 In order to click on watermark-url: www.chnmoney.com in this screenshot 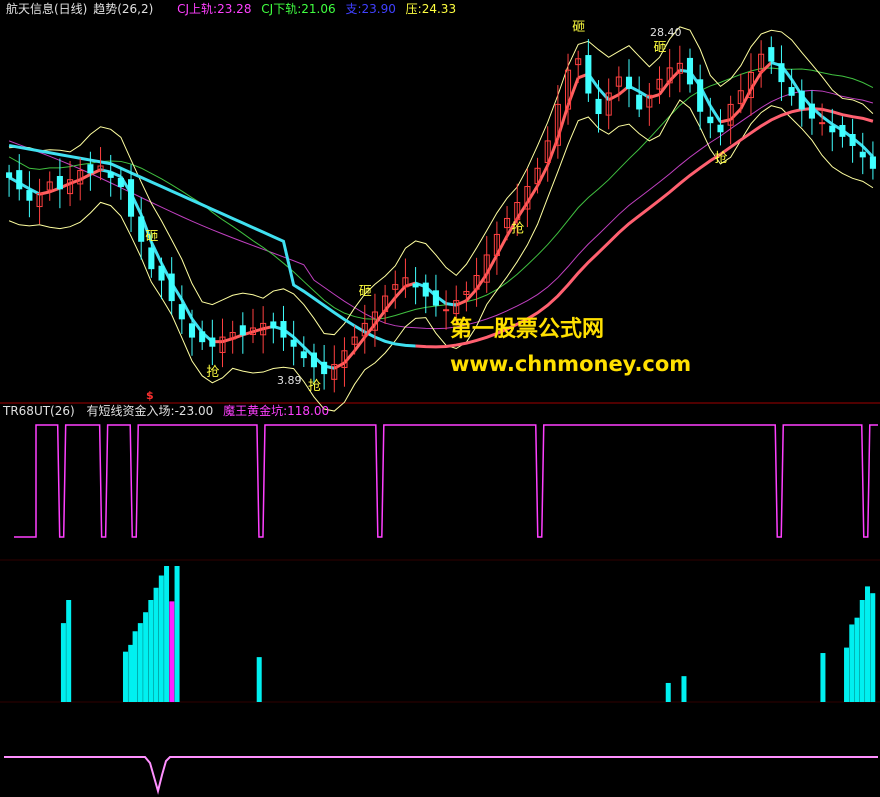, I will do `click(571, 364)`.